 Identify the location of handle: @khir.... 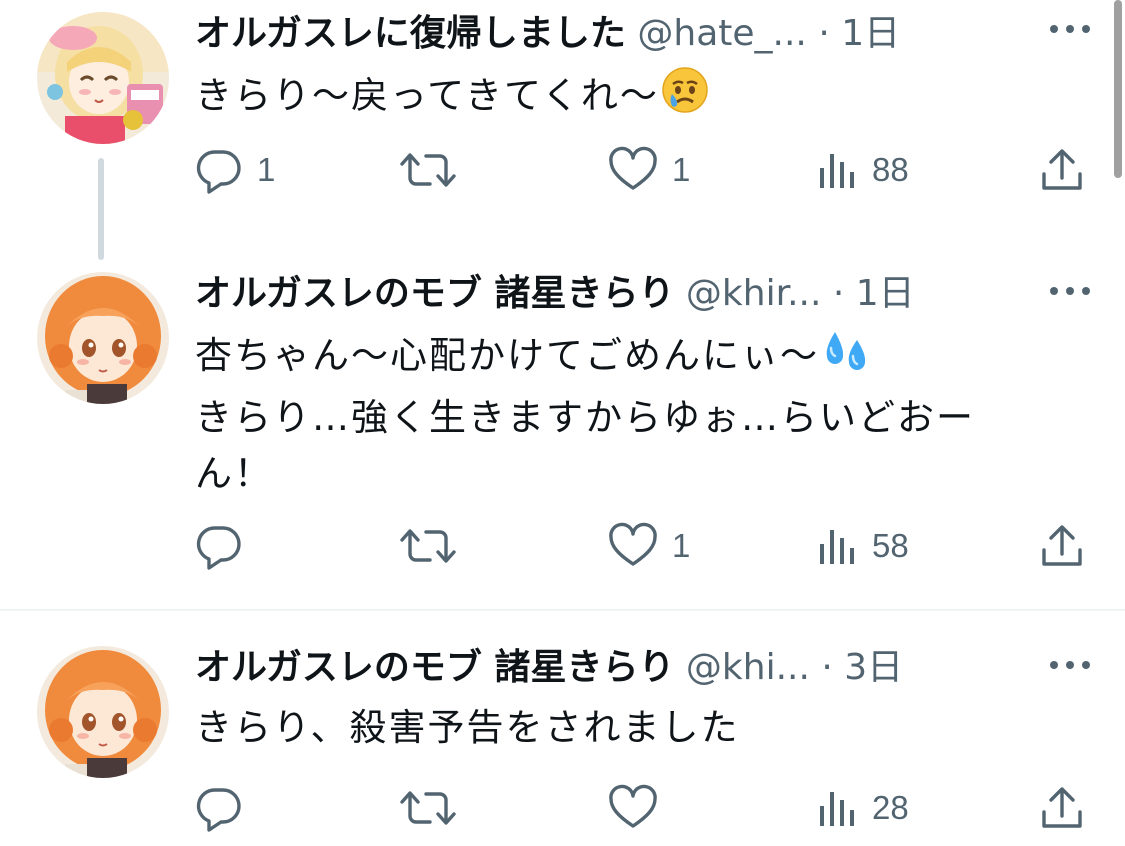
(754, 293).